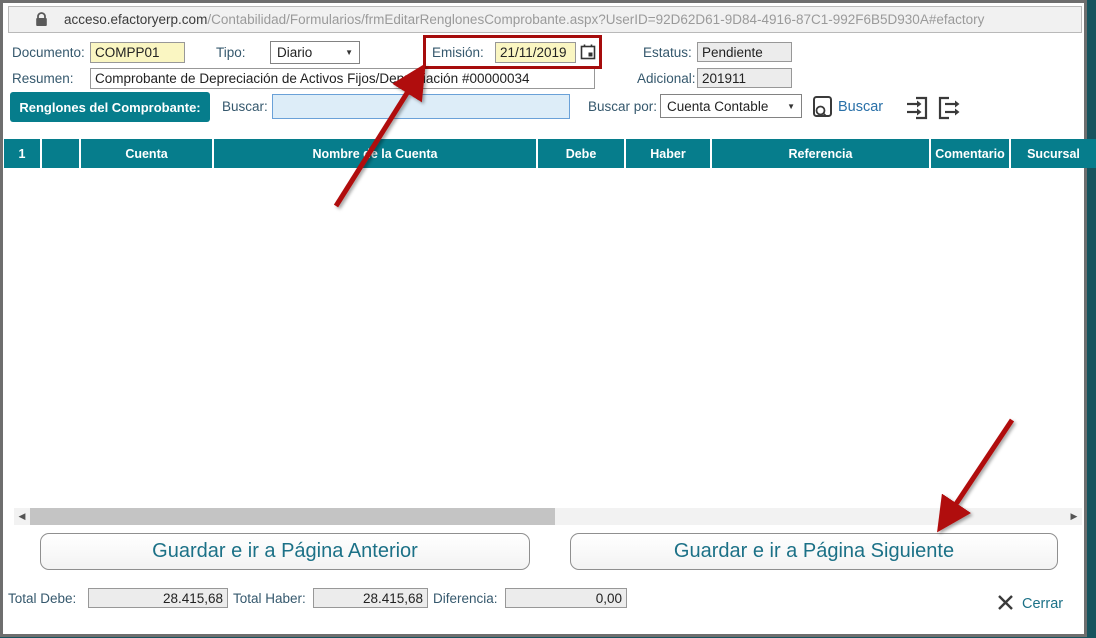 Image resolution: width=1096 pixels, height=638 pixels. I want to click on guardar-pagina-siguiente-button: Guardar e ir a Página Siguiente, so click(814, 551).